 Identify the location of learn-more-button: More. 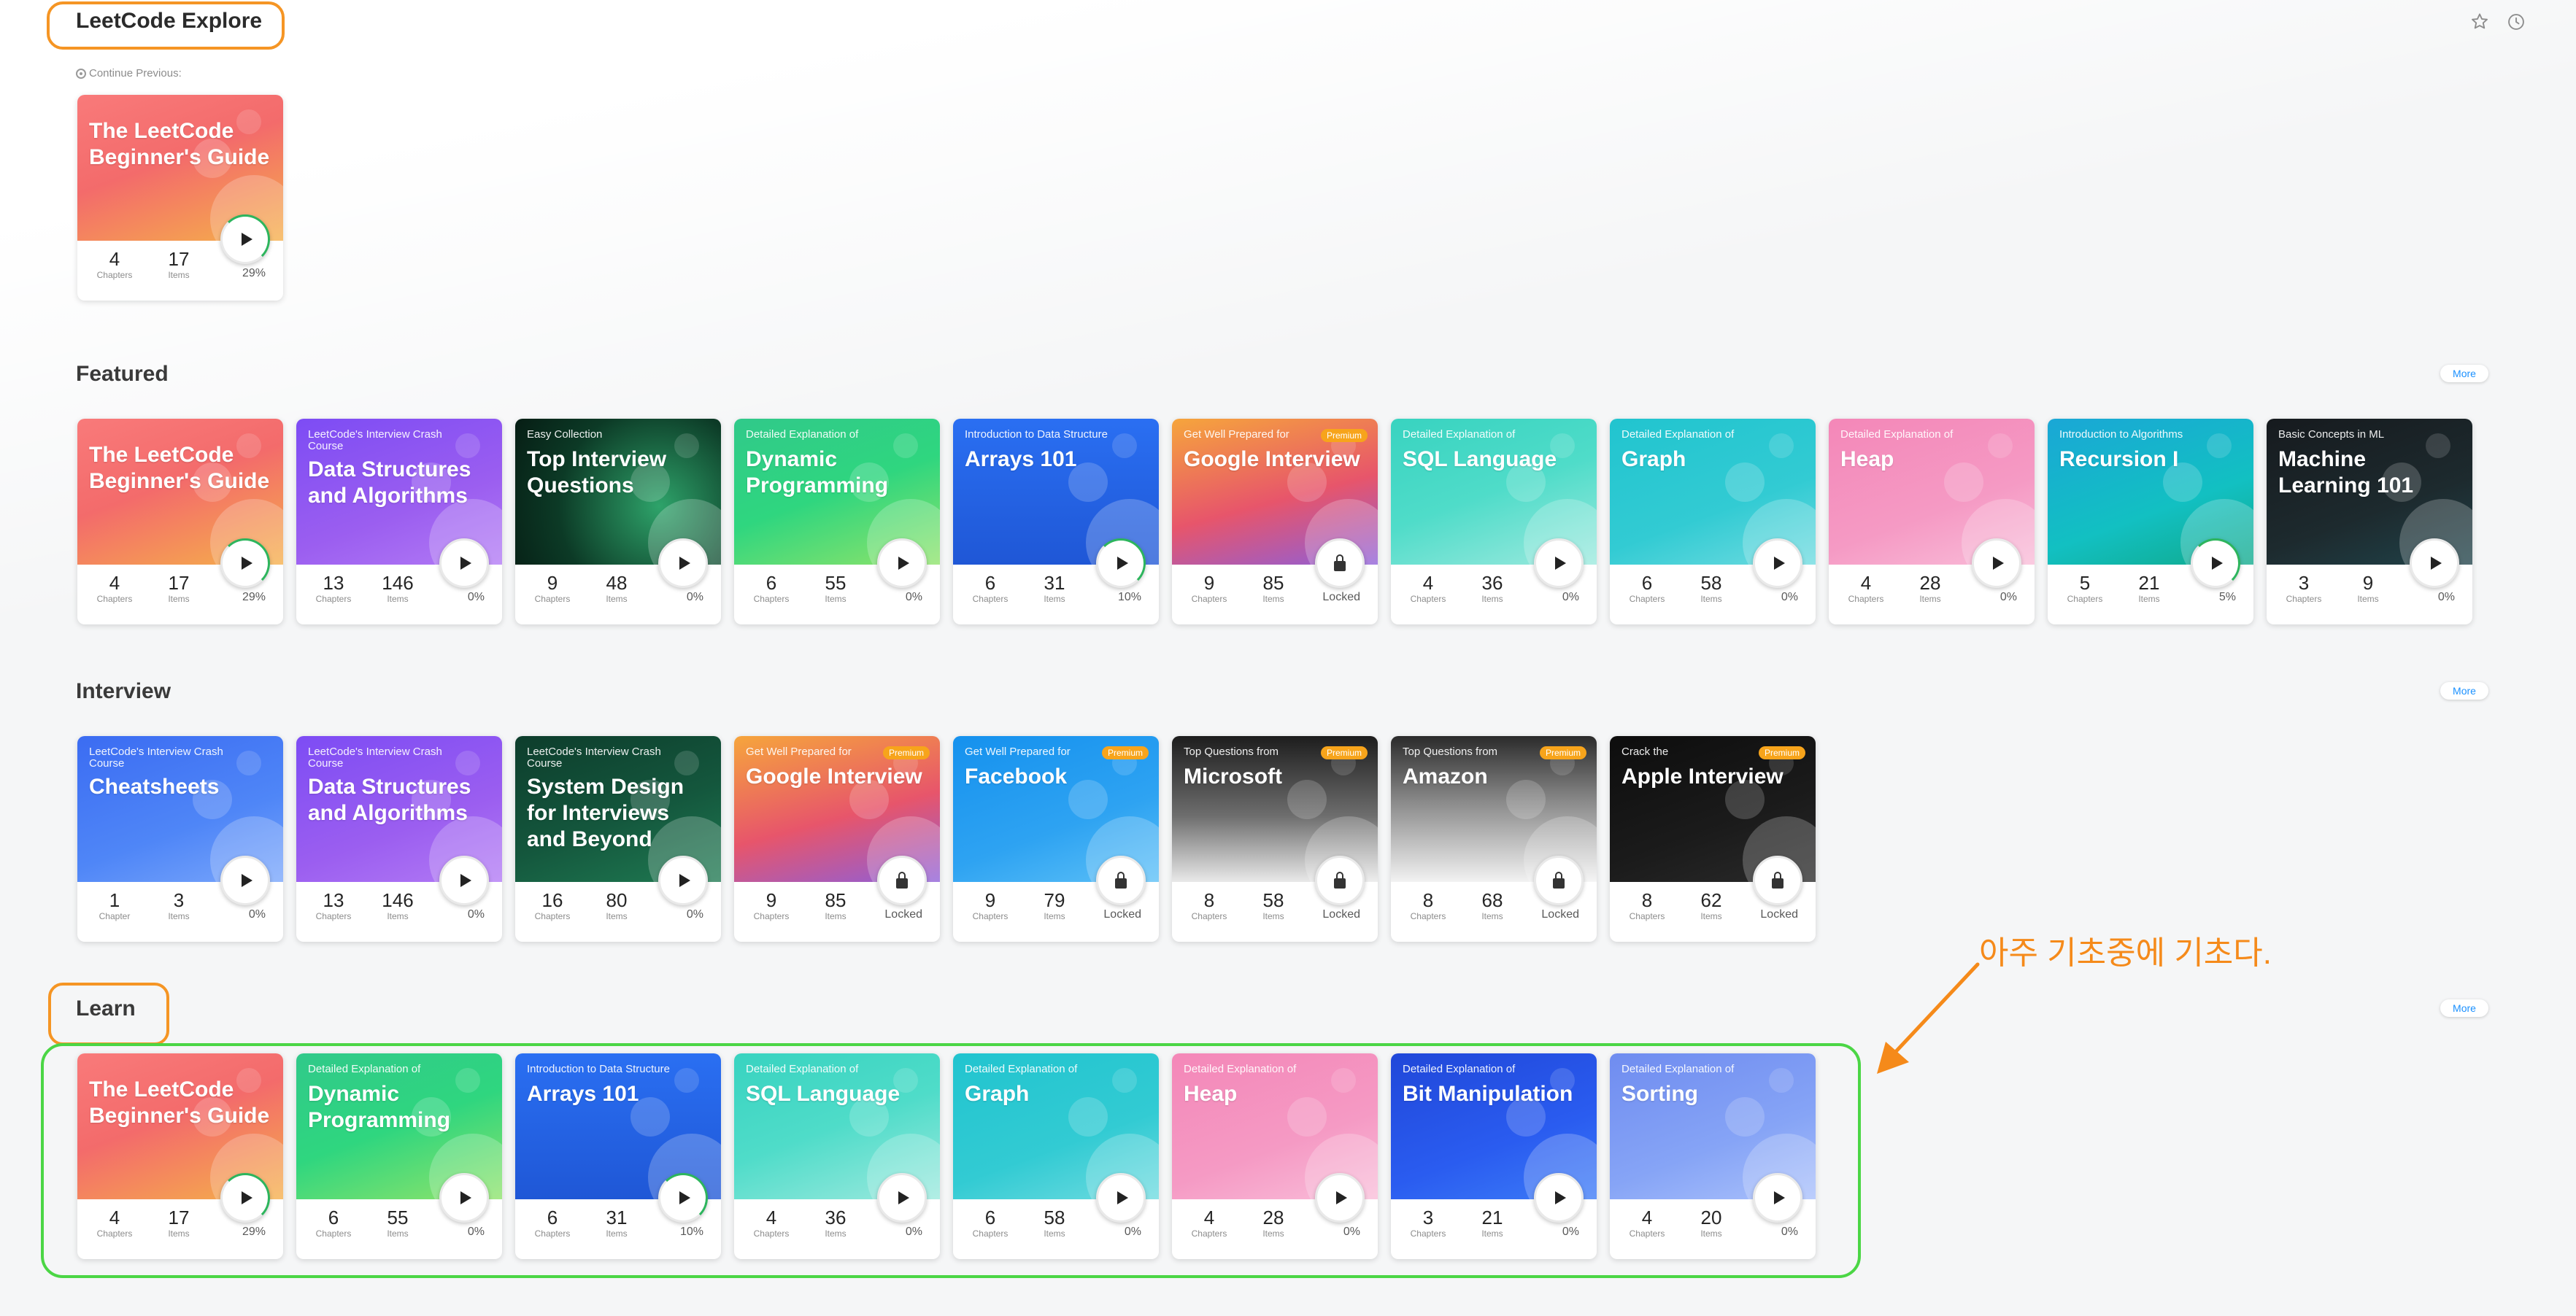
(2464, 1008).